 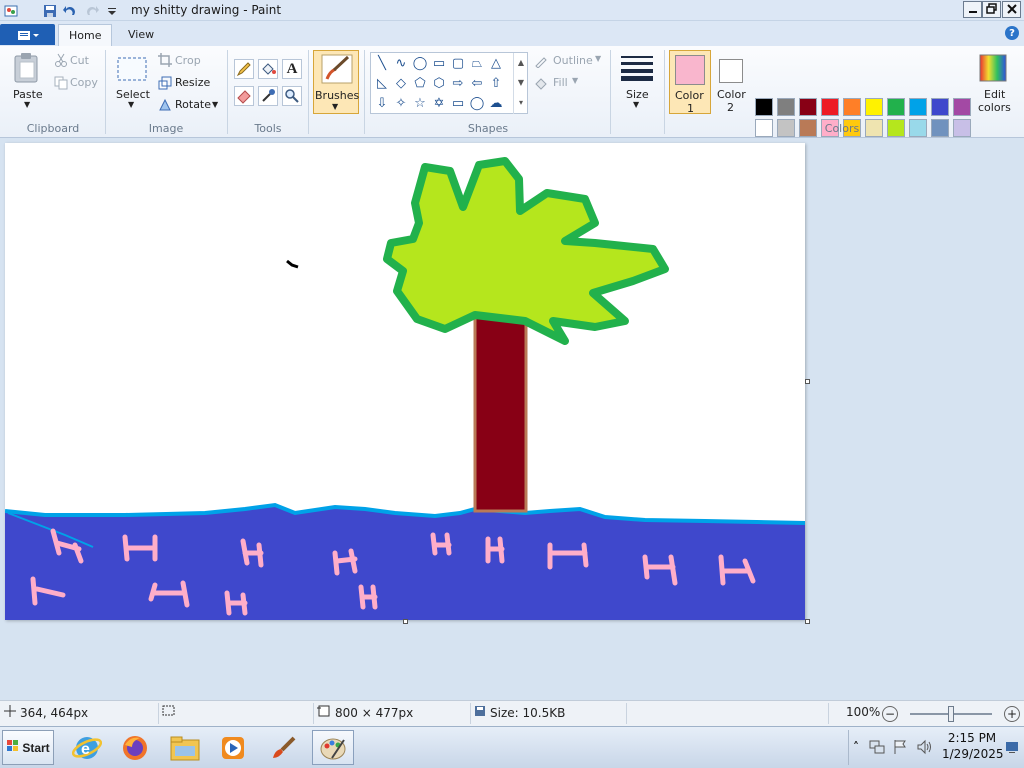 What do you see at coordinates (973, 746) in the screenshot?
I see `taskbar-clock: 2:15 PM 1/29/2025` at bounding box center [973, 746].